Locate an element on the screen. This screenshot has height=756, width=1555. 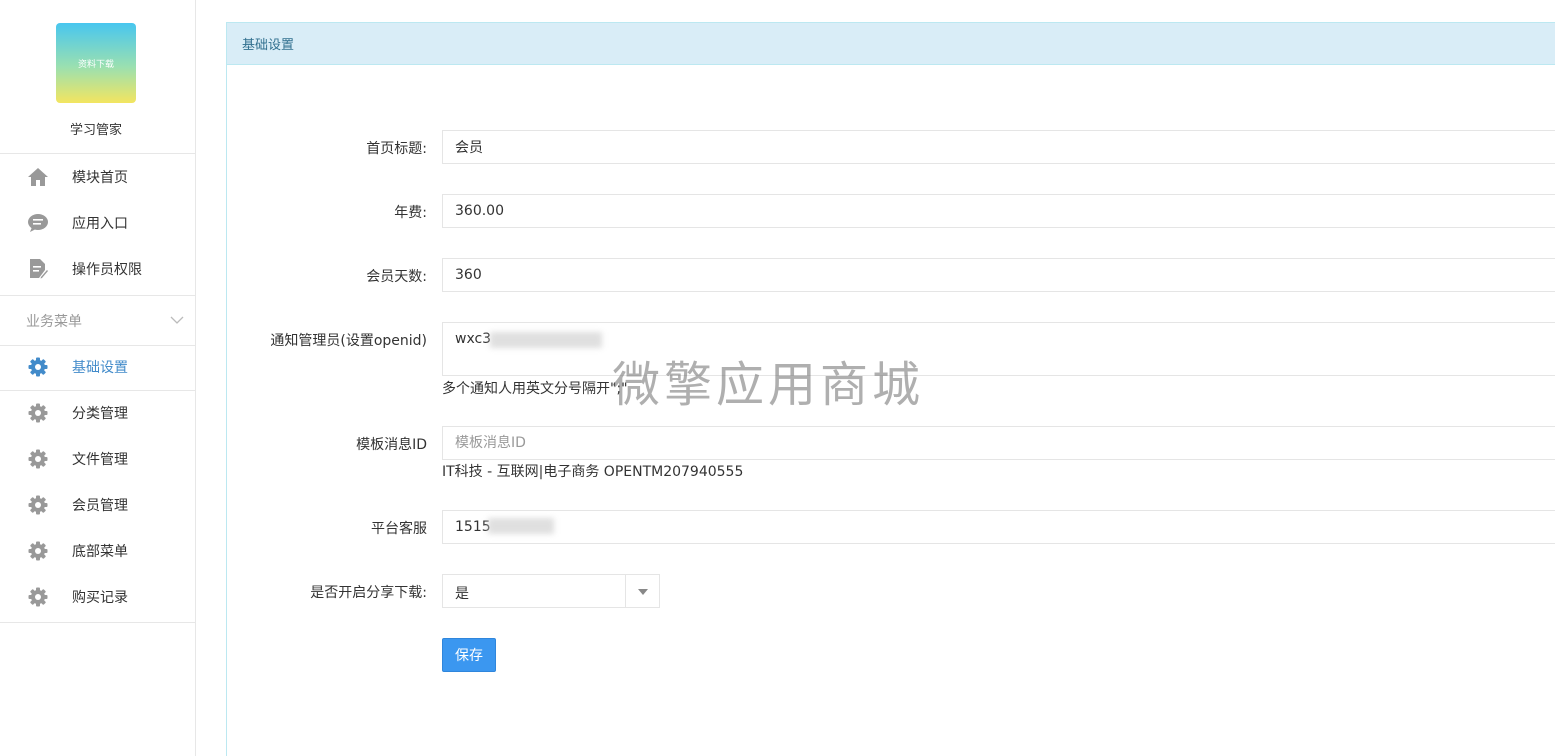
save-button: 保存 is located at coordinates (469, 655).